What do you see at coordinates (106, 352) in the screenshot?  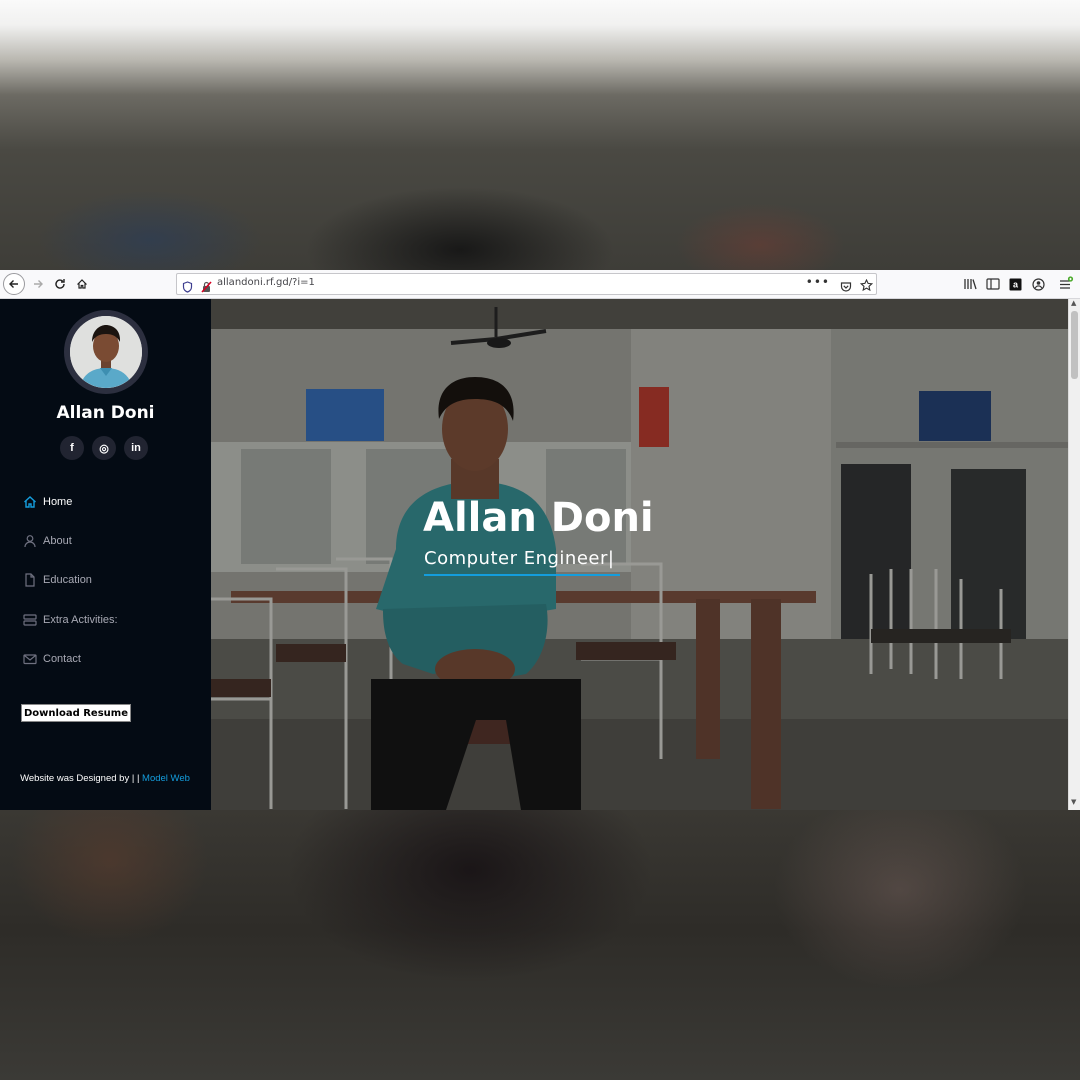 I see `avatar` at bounding box center [106, 352].